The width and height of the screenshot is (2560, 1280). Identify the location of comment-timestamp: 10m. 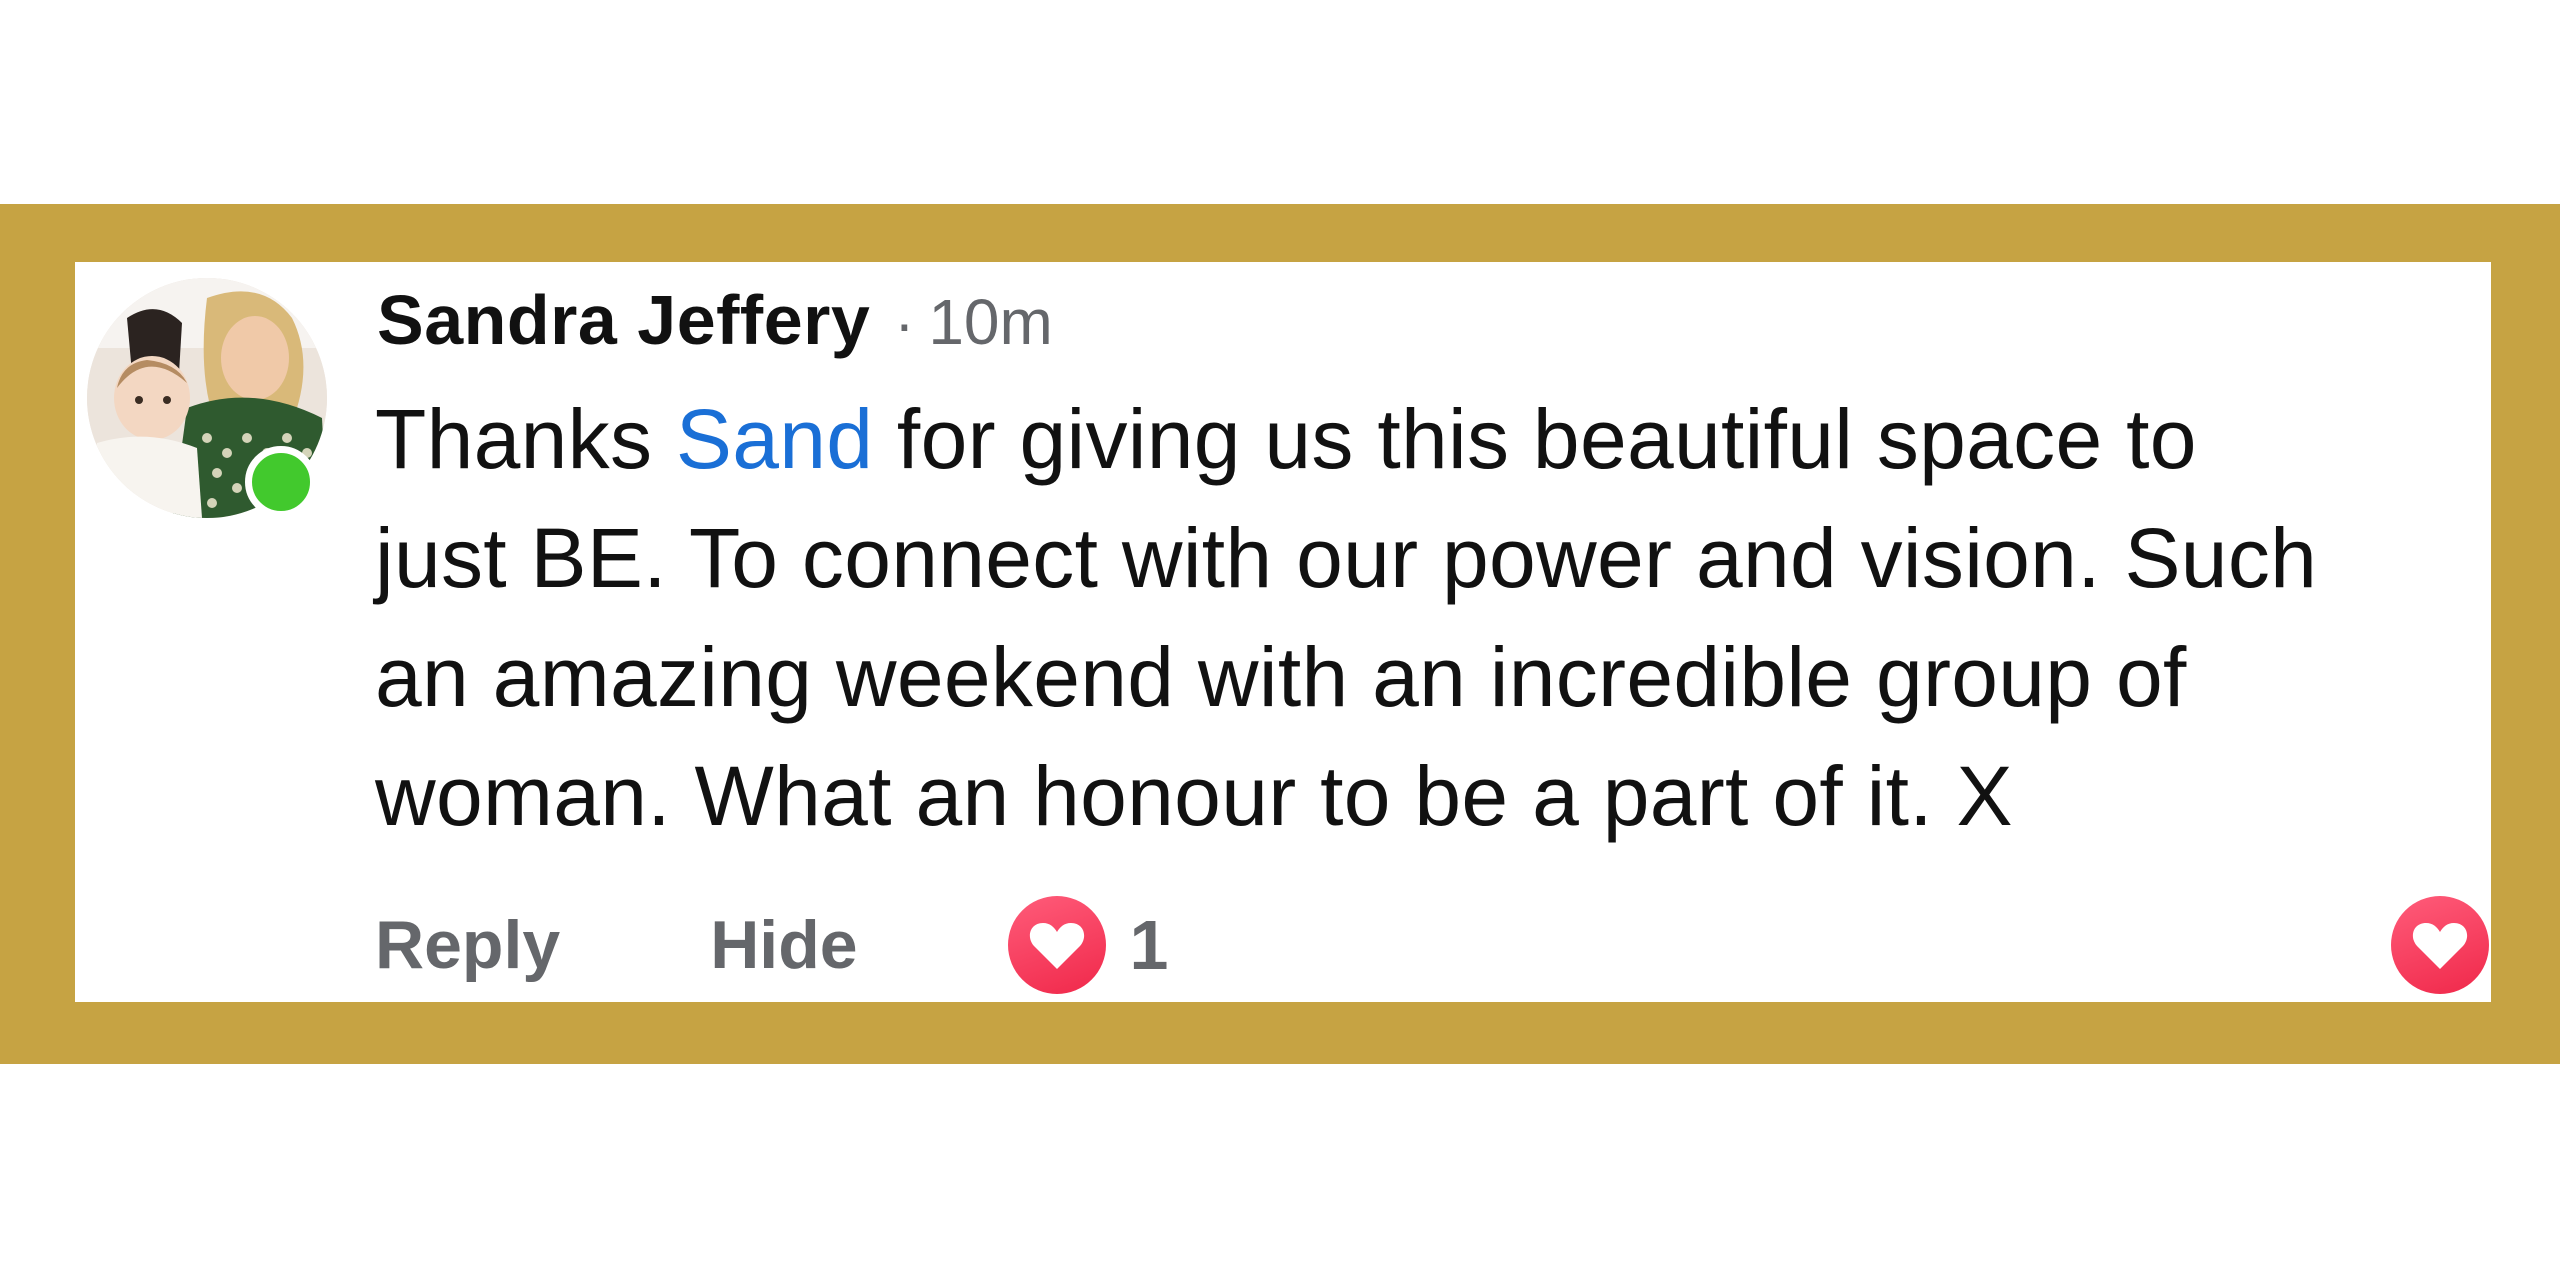
(990, 322).